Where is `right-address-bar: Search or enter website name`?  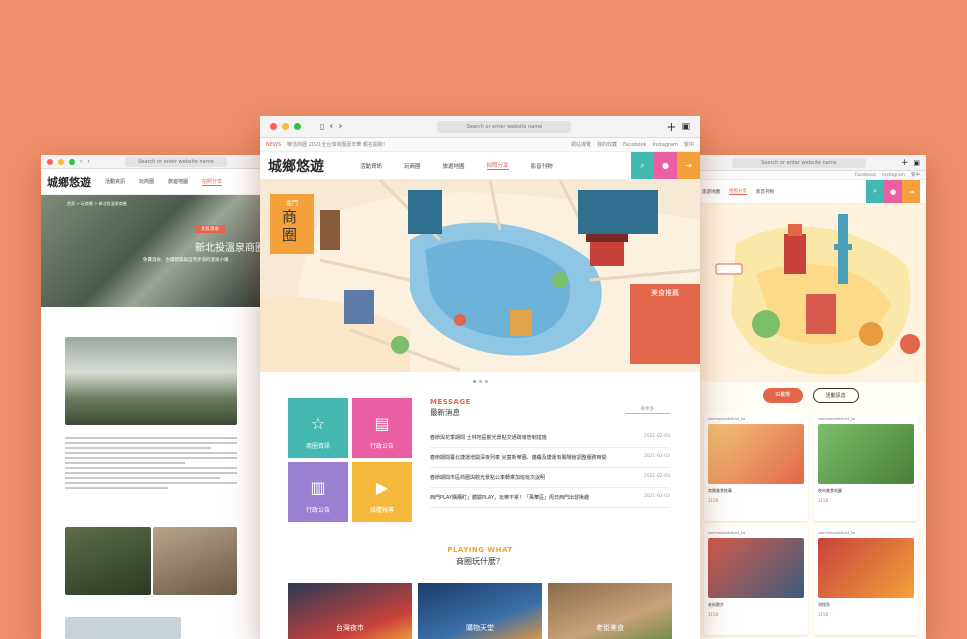 right-address-bar: Search or enter website name is located at coordinates (799, 162).